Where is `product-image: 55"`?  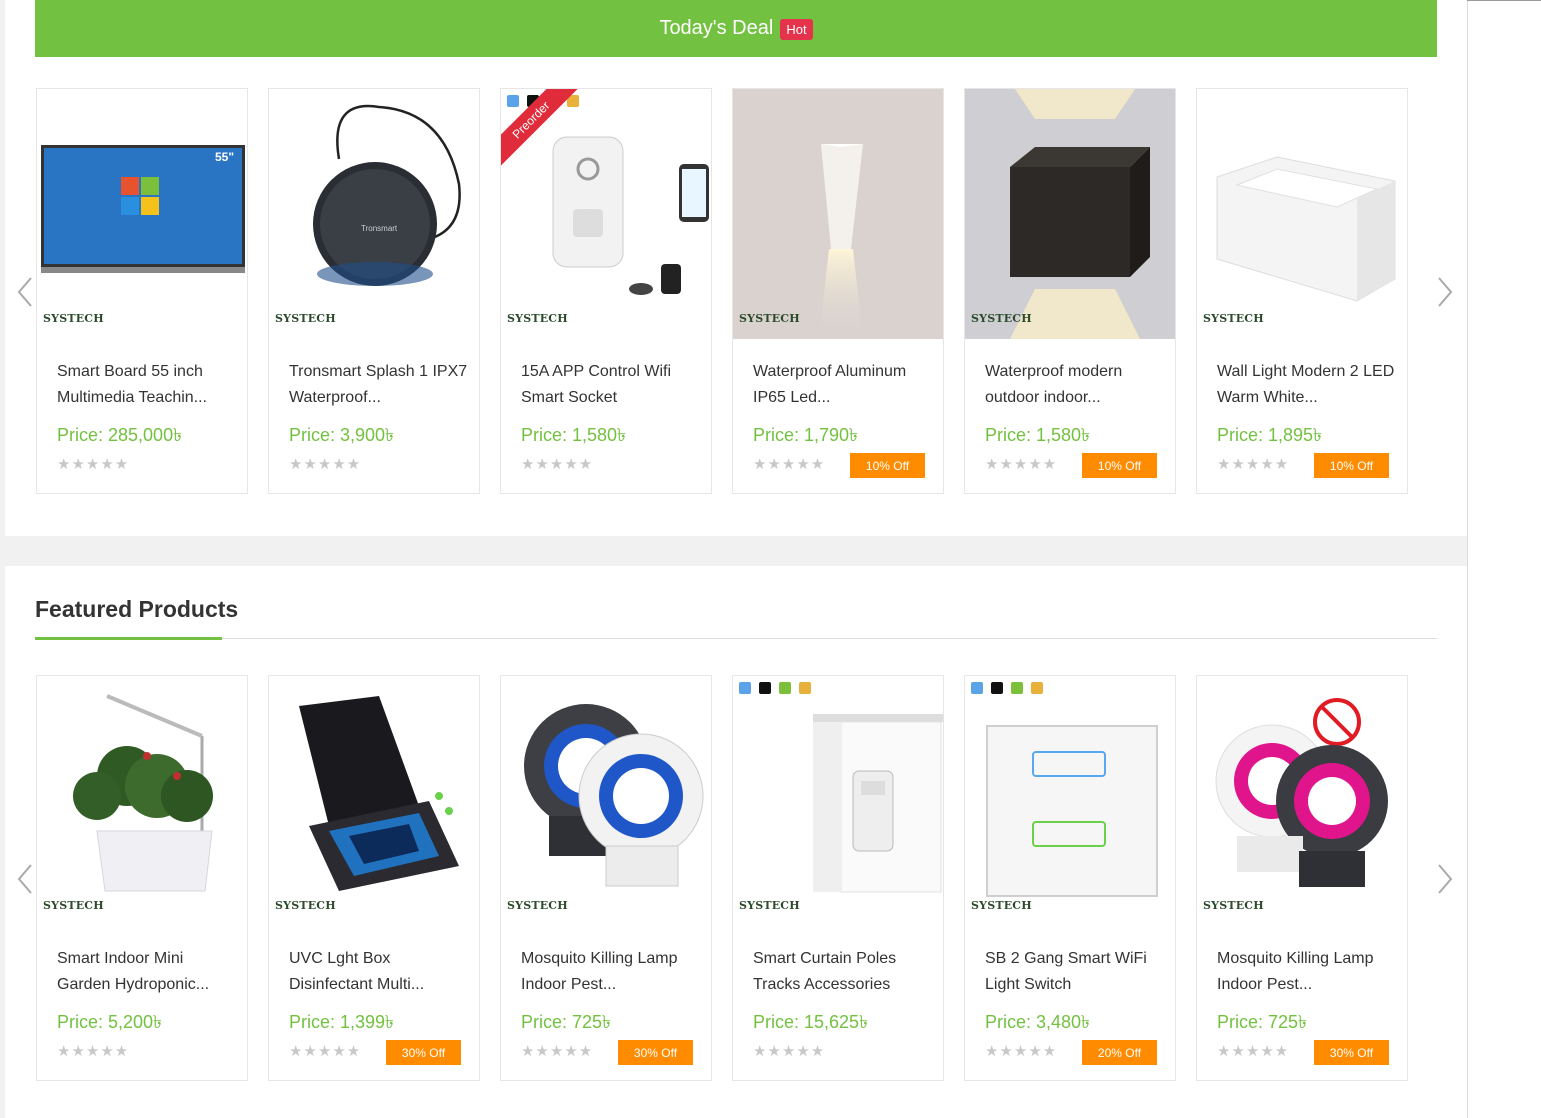 product-image: 55" is located at coordinates (142, 214).